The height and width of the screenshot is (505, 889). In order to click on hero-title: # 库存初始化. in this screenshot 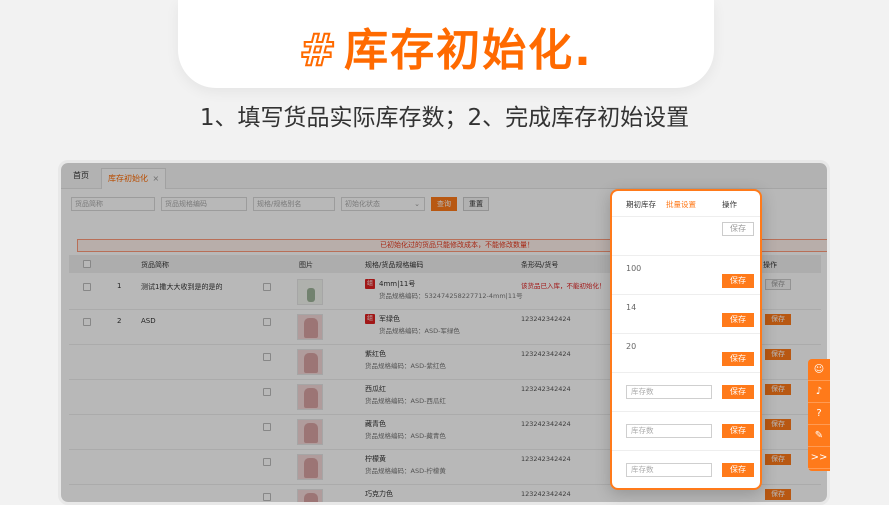, I will do `click(446, 46)`.